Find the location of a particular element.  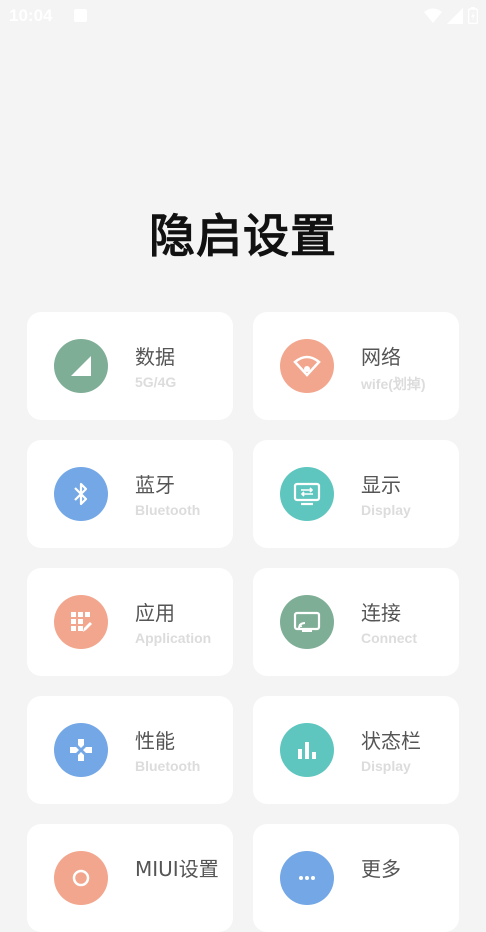

card-label: 应用 is located at coordinates (155, 613).